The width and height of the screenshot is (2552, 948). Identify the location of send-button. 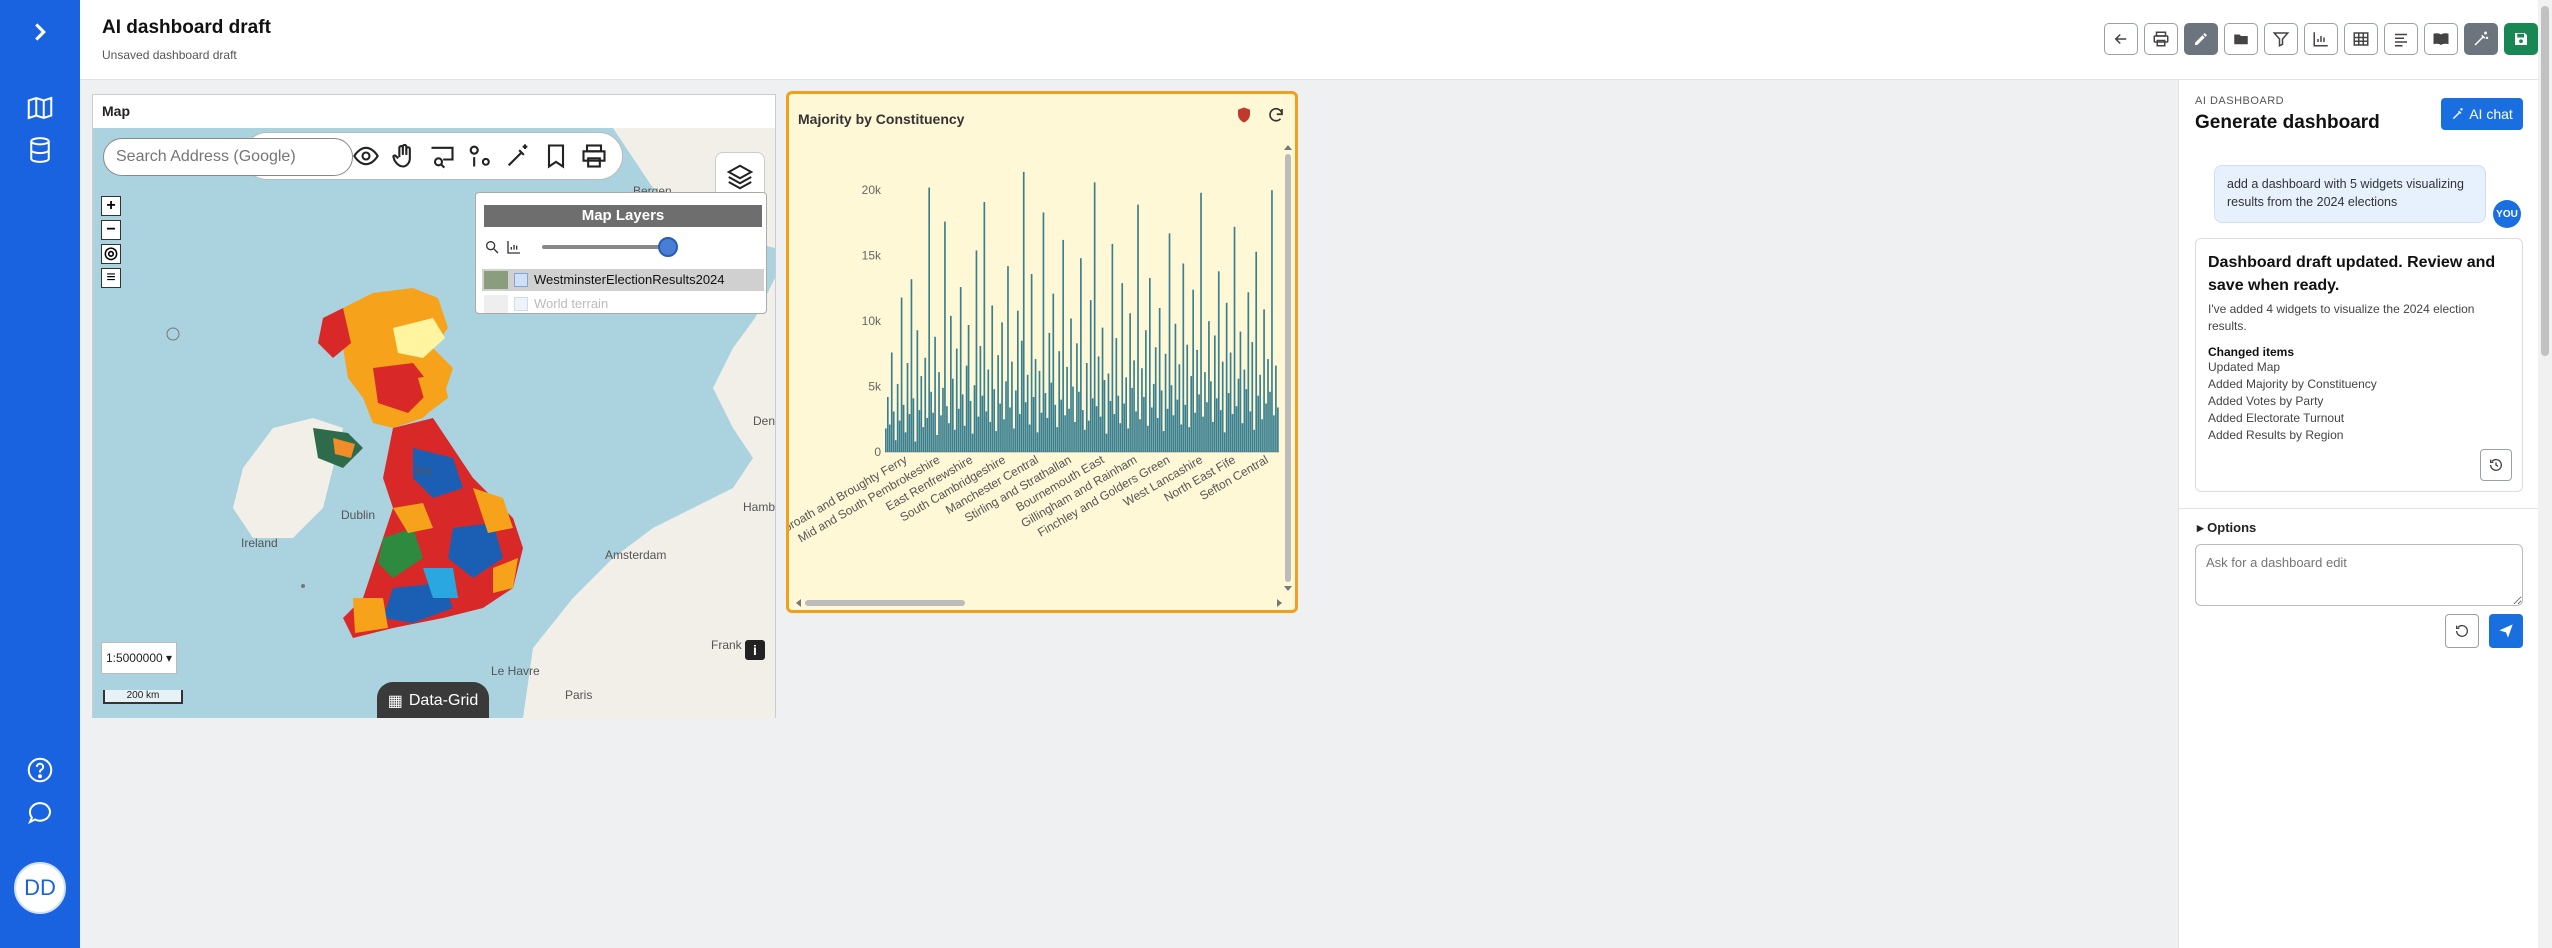
(2506, 631).